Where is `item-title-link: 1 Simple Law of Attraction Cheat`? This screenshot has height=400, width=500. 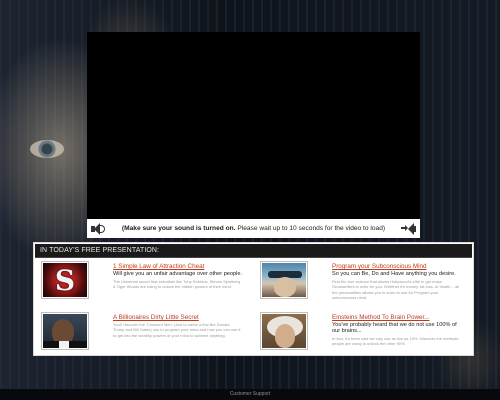
item-title-link: 1 Simple Law of Attraction Cheat is located at coordinates (158, 266).